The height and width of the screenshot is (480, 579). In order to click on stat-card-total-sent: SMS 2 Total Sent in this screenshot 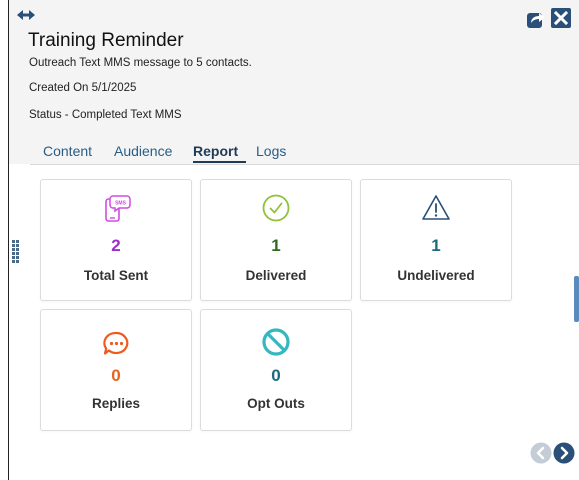, I will do `click(116, 240)`.